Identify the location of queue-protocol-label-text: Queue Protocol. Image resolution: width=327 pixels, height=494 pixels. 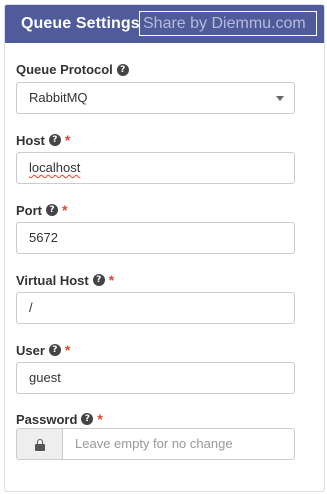
(64, 69).